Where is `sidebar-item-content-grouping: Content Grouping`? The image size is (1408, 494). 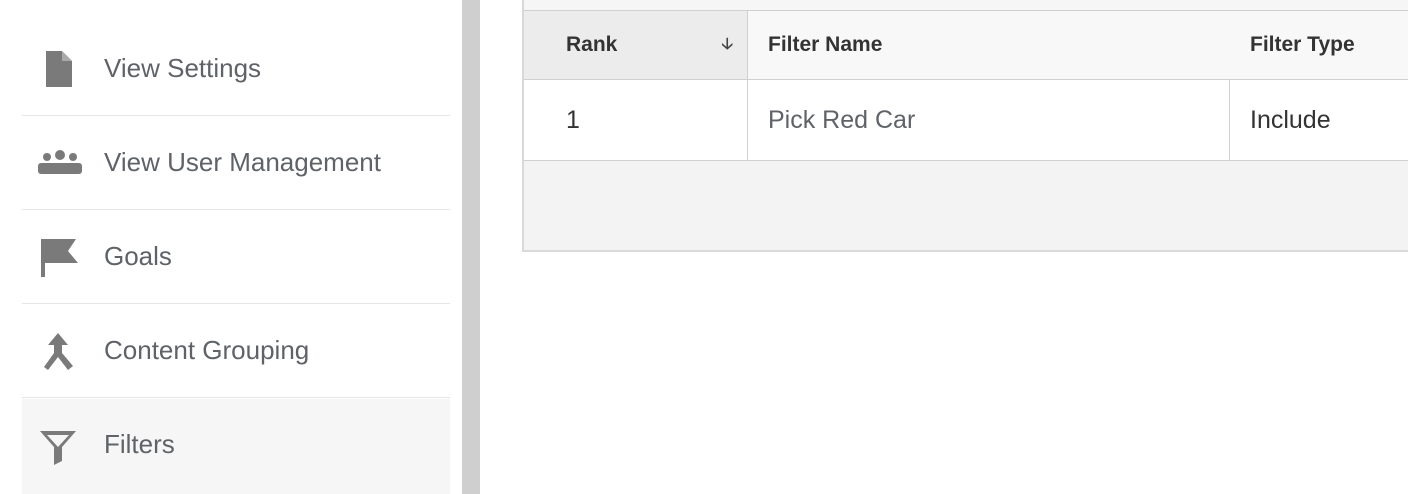 sidebar-item-content-grouping: Content Grouping is located at coordinates (236, 351).